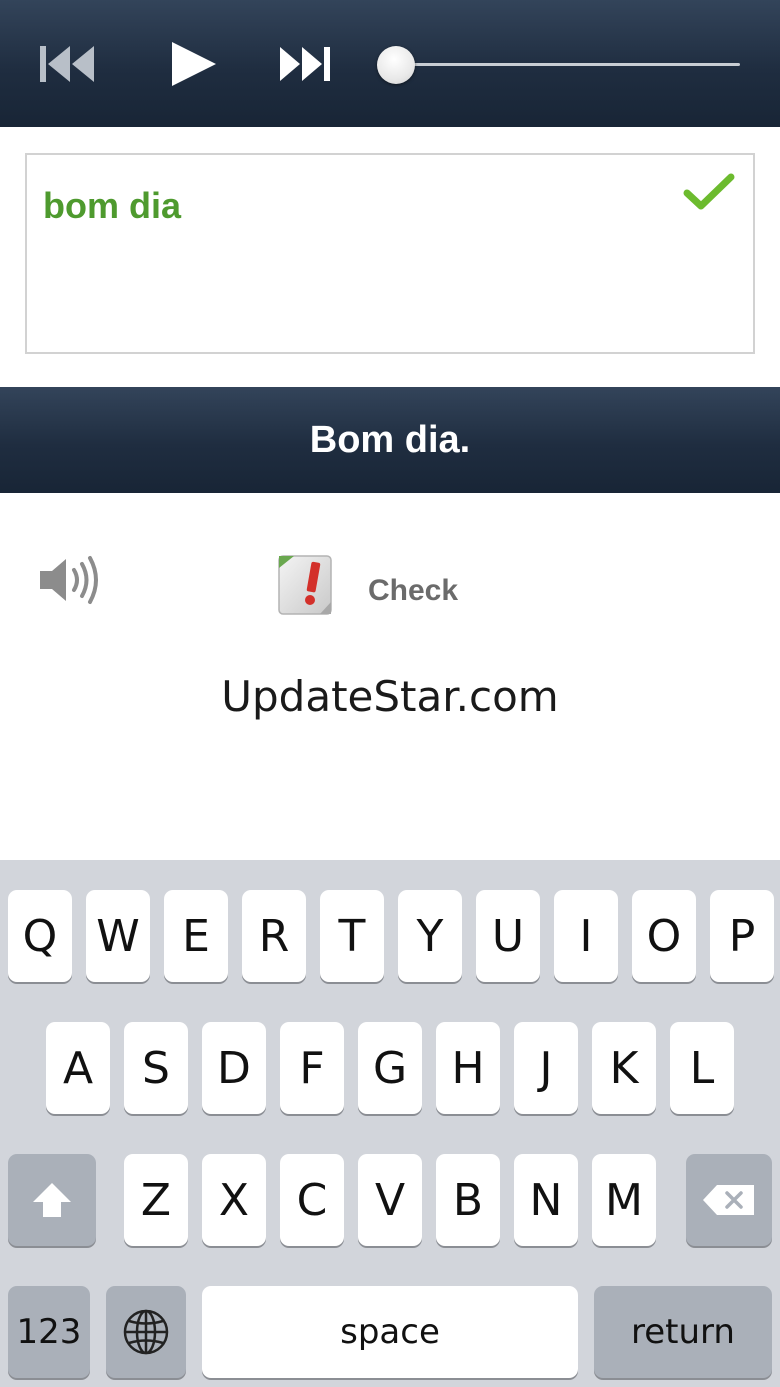 The height and width of the screenshot is (1387, 780). Describe the element at coordinates (78, 1068) in the screenshot. I see `key-a: A` at that location.